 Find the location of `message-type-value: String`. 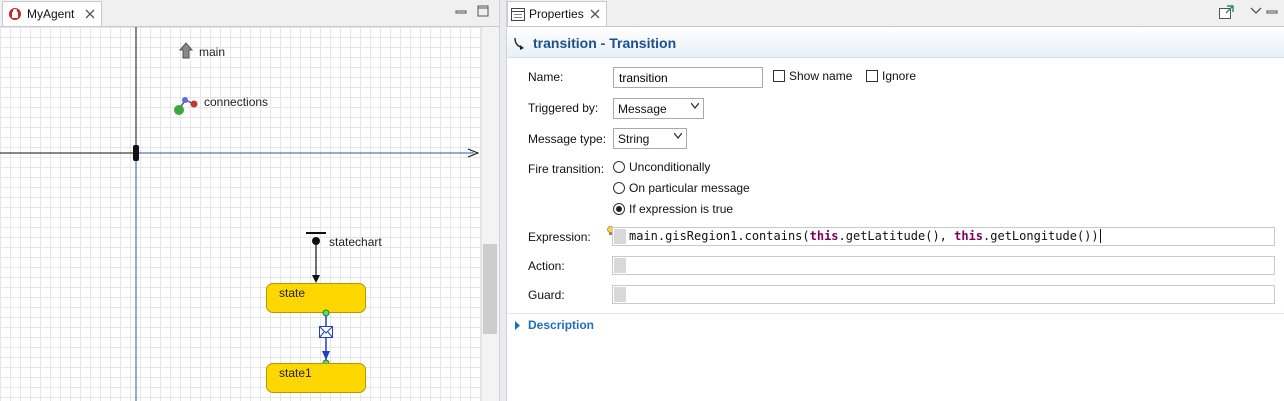

message-type-value: String is located at coordinates (634, 139).